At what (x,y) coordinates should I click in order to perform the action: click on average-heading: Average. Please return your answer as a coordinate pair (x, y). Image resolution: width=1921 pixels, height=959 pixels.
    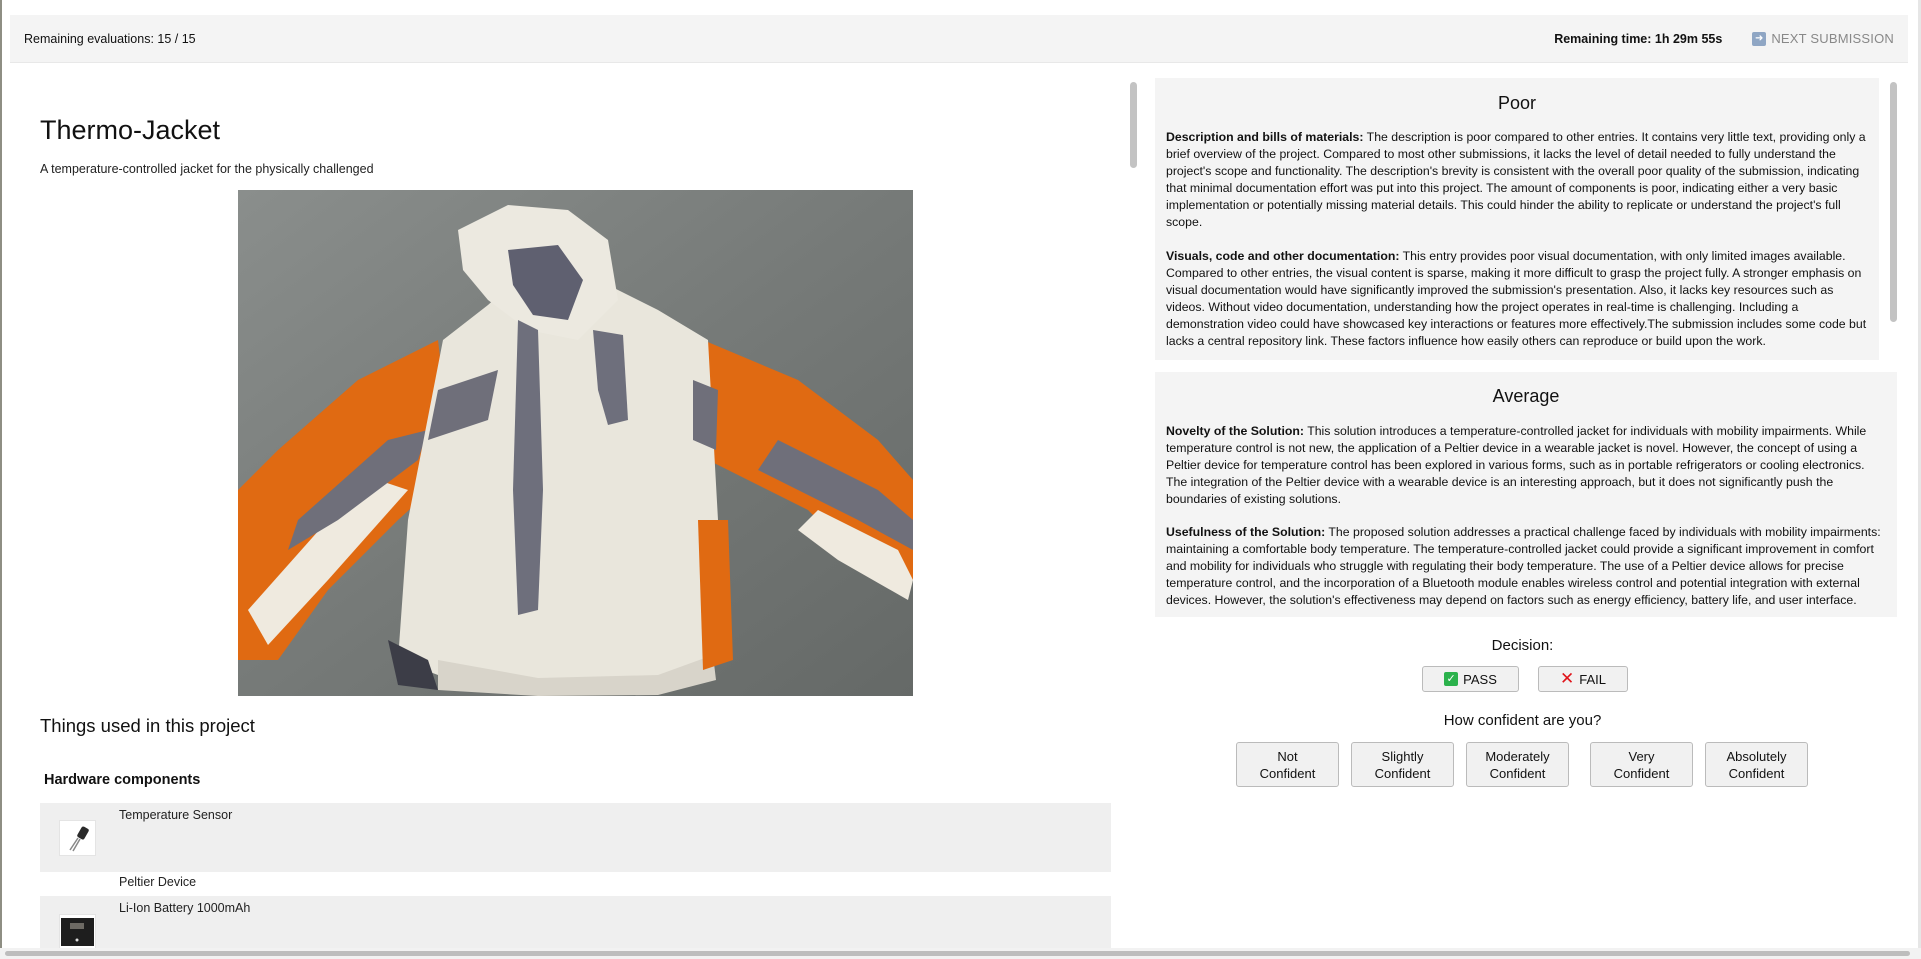
    Looking at the image, I should click on (1526, 396).